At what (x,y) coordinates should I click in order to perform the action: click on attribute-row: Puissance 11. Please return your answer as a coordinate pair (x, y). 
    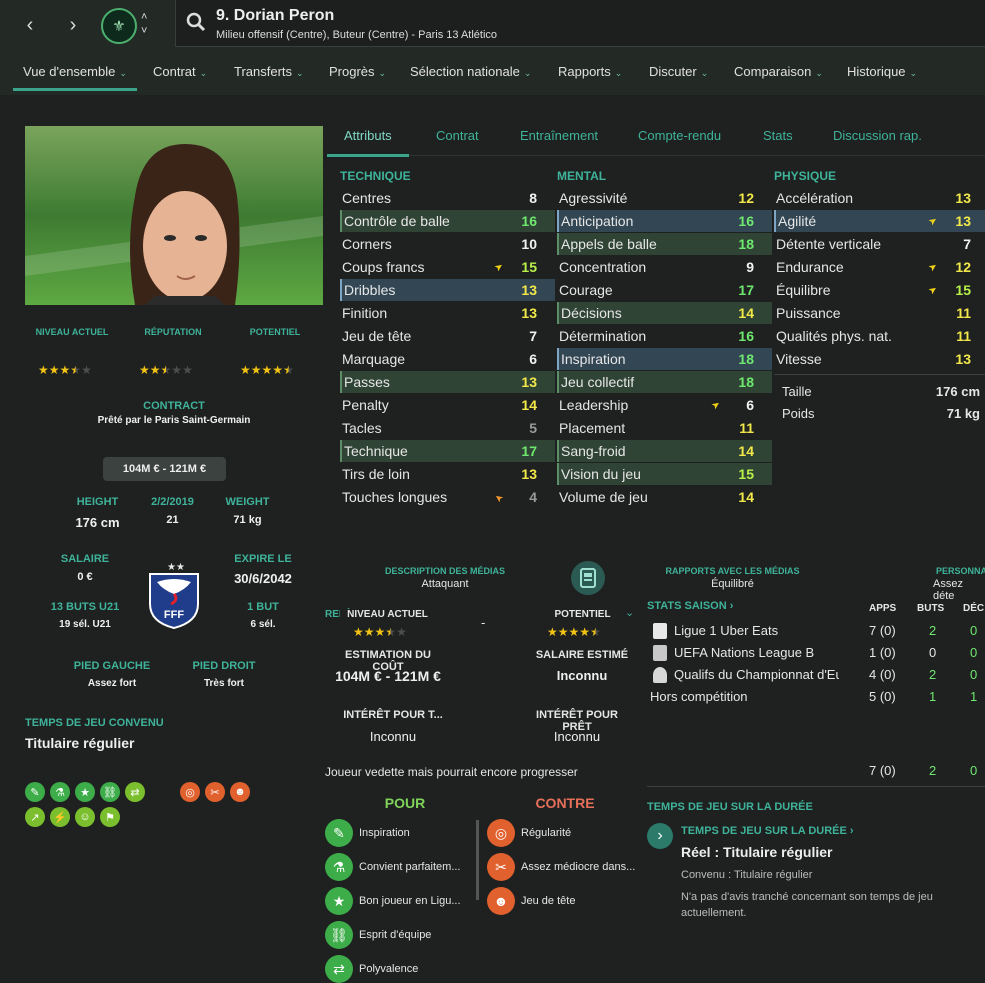
    Looking at the image, I should click on (879, 313).